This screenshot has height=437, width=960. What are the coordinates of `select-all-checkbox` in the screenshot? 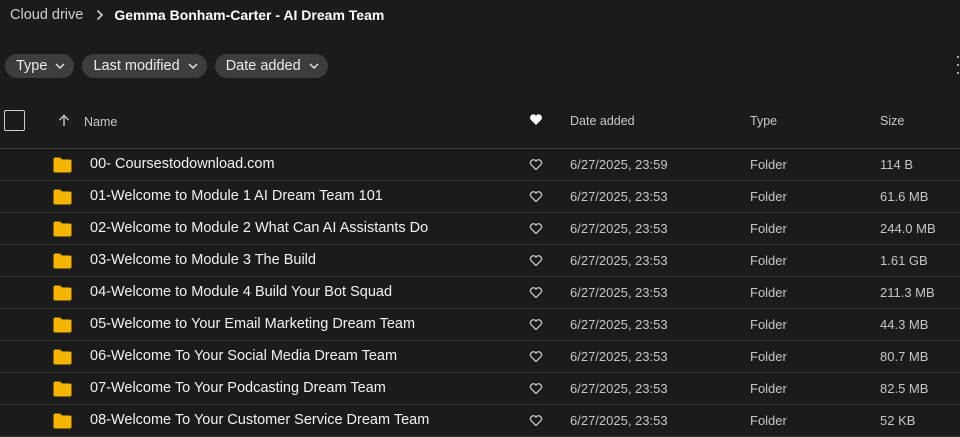 It's located at (14, 120).